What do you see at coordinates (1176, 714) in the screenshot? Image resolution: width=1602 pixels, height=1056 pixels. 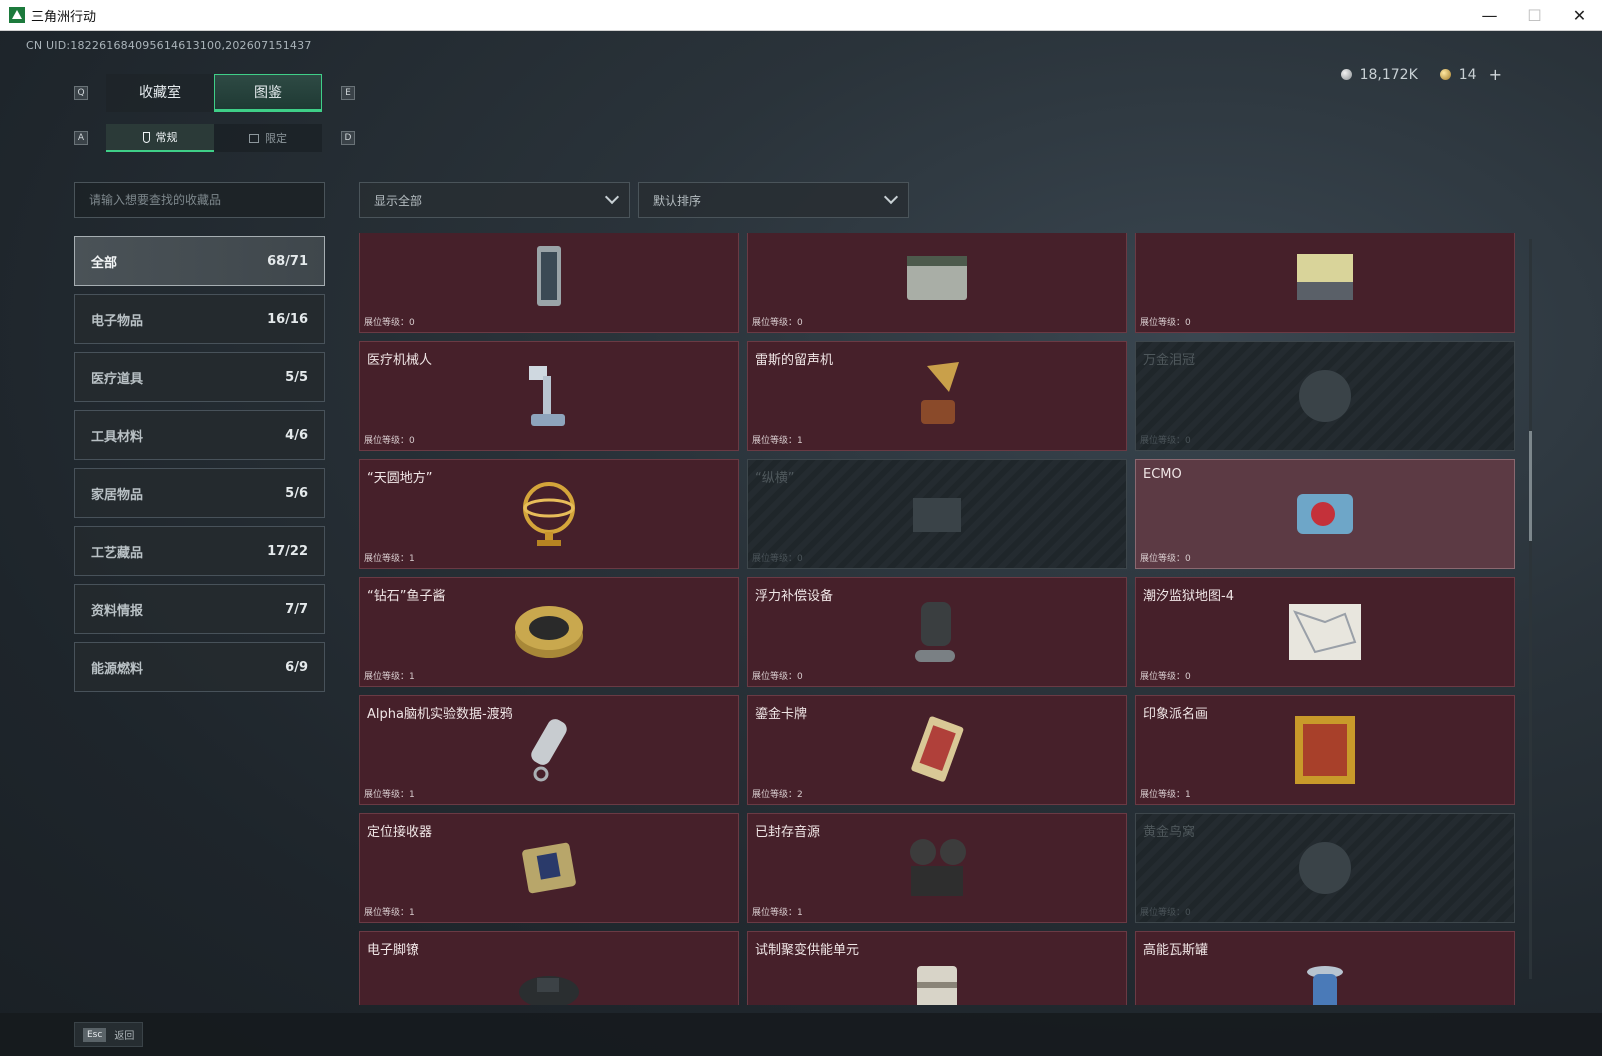 I see `collection-card-name: 印象派名画` at bounding box center [1176, 714].